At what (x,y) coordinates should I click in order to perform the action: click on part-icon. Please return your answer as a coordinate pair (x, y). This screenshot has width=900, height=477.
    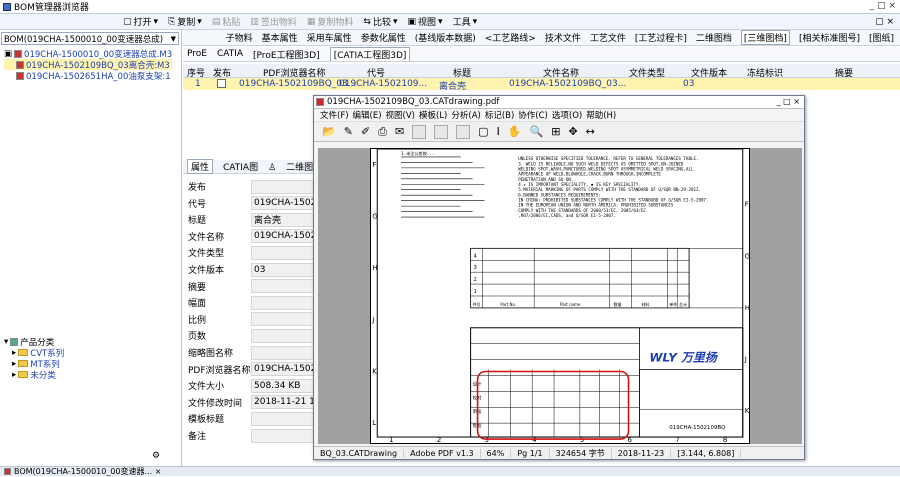
    Looking at the image, I should click on (20, 64).